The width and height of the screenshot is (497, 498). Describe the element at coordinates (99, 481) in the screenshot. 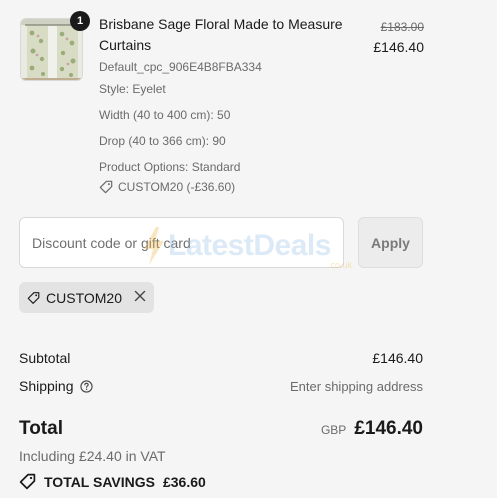

I see `savings-label: TOTAL SAVINGS` at that location.